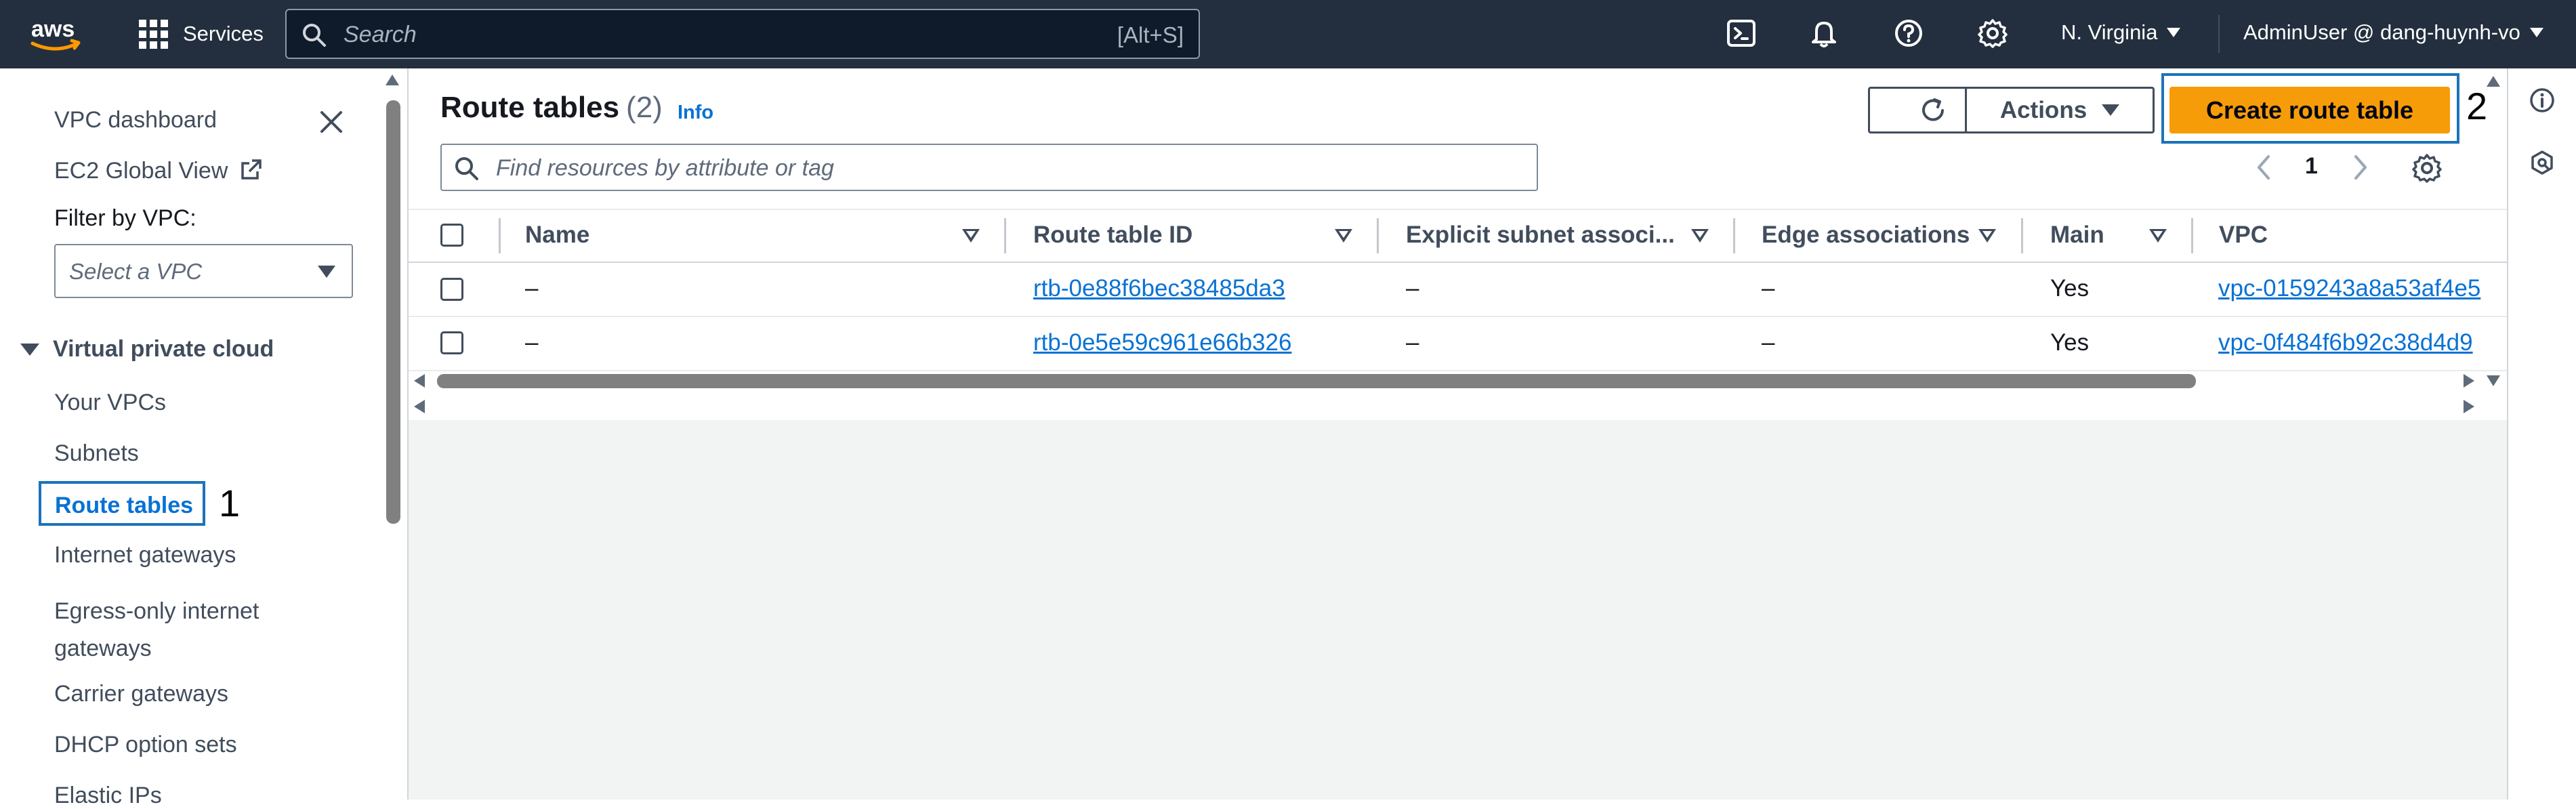 The width and height of the screenshot is (2576, 809). Describe the element at coordinates (2542, 100) in the screenshot. I see `info-panel-icon` at that location.